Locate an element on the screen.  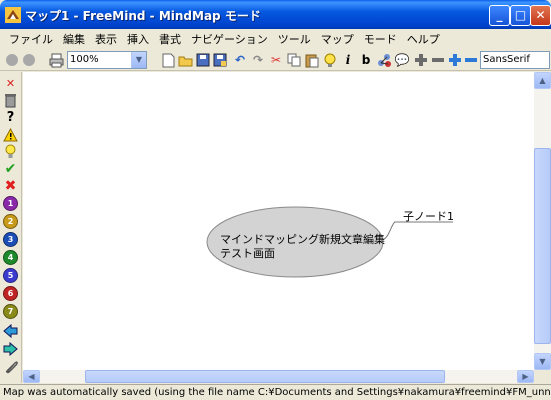
back-icon is located at coordinates (12, 60).